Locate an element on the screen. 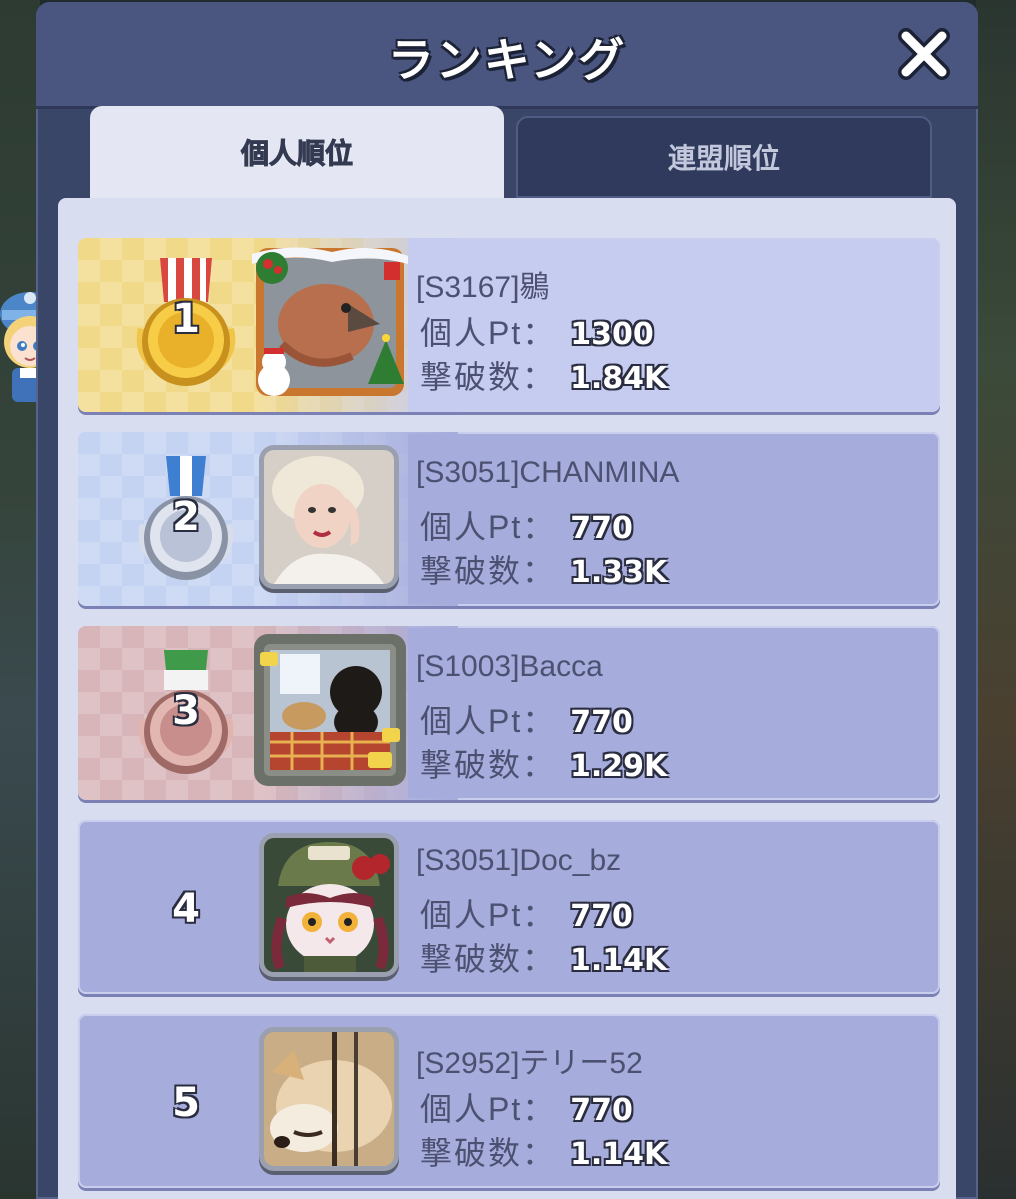 This screenshot has height=1199, width=1016. kills-stat: 撃破数： 1.29K is located at coordinates (543, 763).